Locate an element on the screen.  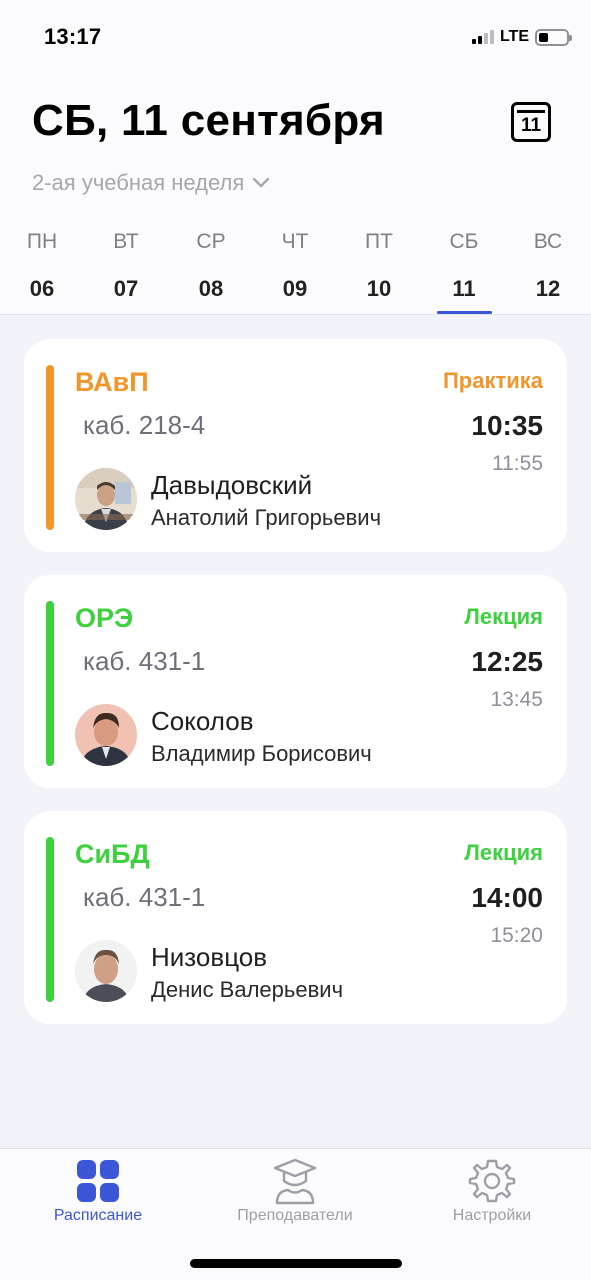
teacher-name: Денис Валерьевич is located at coordinates (247, 989).